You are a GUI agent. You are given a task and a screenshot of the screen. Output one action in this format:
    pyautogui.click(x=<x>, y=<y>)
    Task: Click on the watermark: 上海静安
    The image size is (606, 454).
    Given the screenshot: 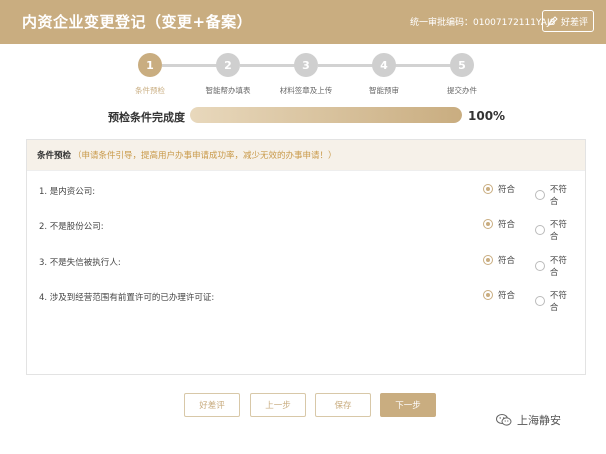 What is the action you would take?
    pyautogui.click(x=528, y=420)
    